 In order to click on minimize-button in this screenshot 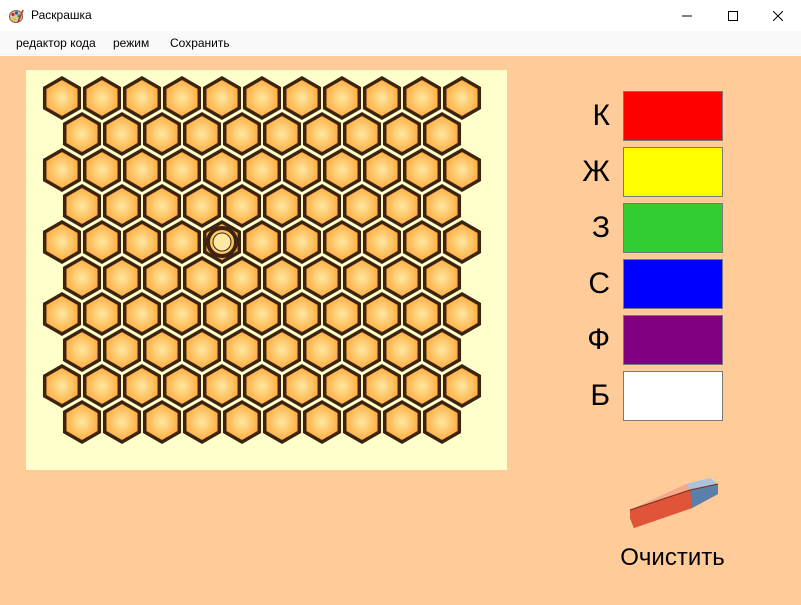, I will do `click(687, 15)`.